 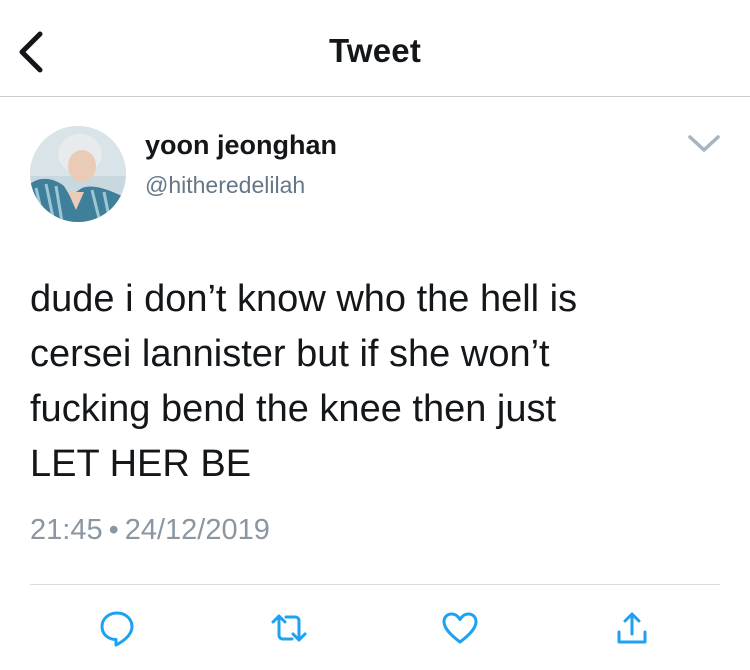 What do you see at coordinates (225, 185) in the screenshot?
I see `user-handle: @hitheredelilah` at bounding box center [225, 185].